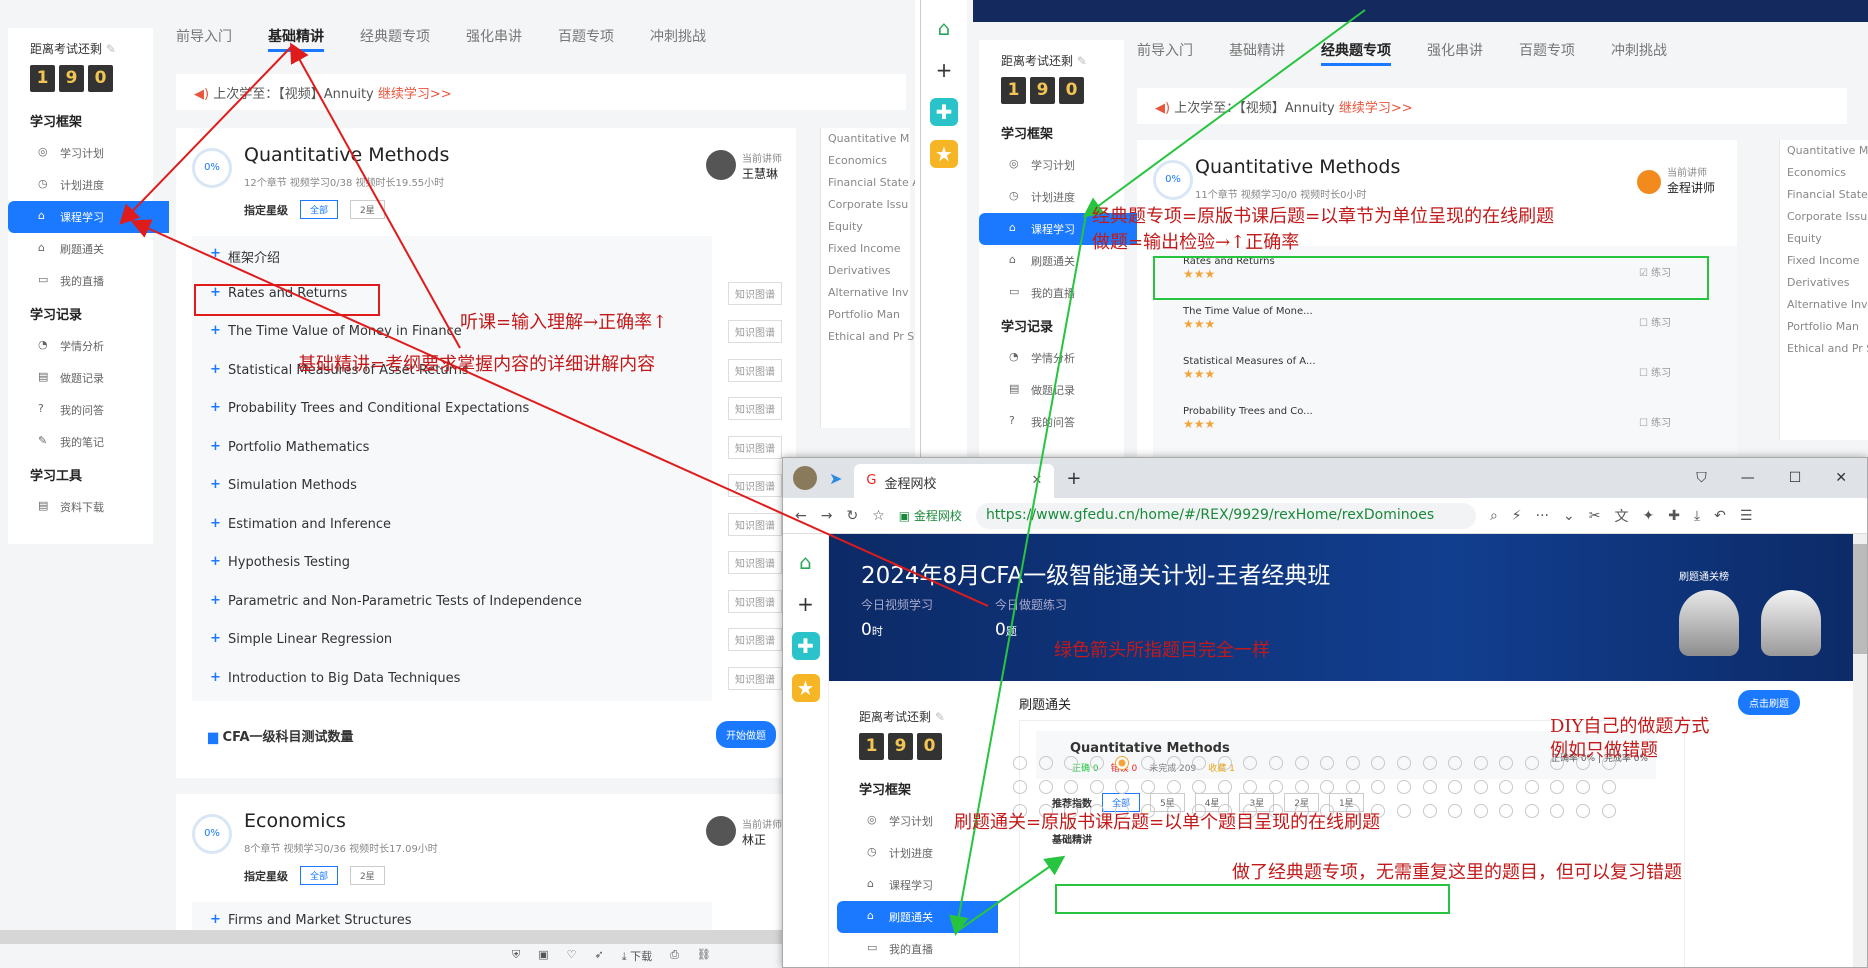 This screenshot has height=968, width=1868. What do you see at coordinates (80, 507) in the screenshot?
I see `sidebar-item-download: ▤ 资料下载` at bounding box center [80, 507].